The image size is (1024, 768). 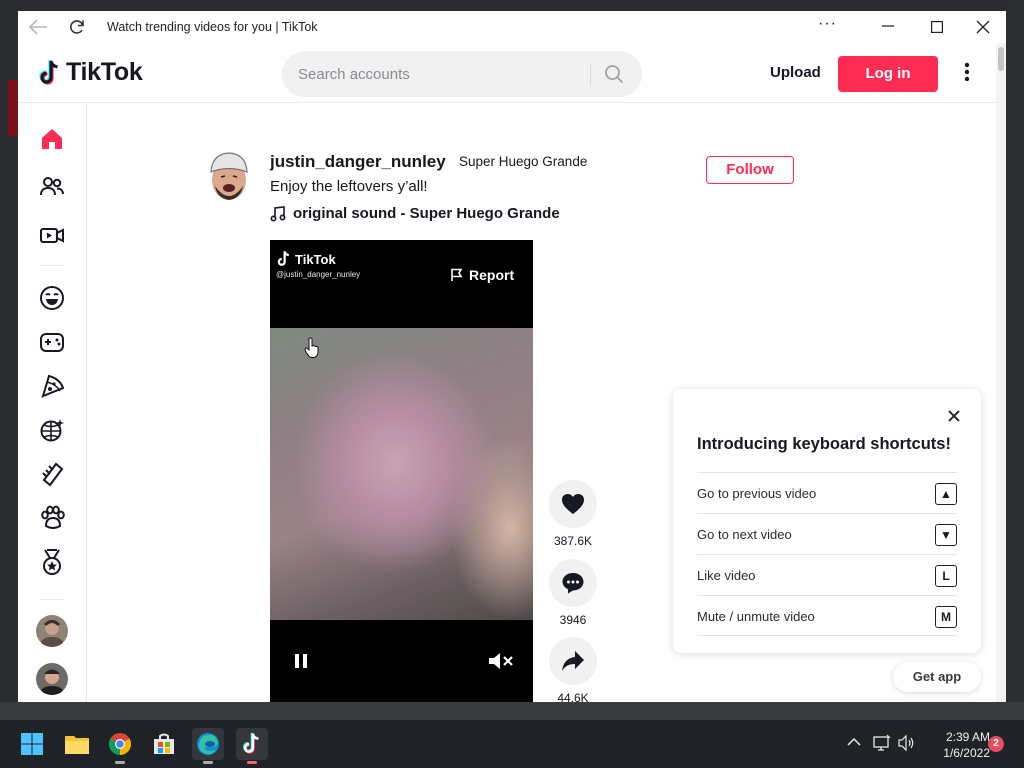 I want to click on share-count: 44.6K, so click(x=573, y=696).